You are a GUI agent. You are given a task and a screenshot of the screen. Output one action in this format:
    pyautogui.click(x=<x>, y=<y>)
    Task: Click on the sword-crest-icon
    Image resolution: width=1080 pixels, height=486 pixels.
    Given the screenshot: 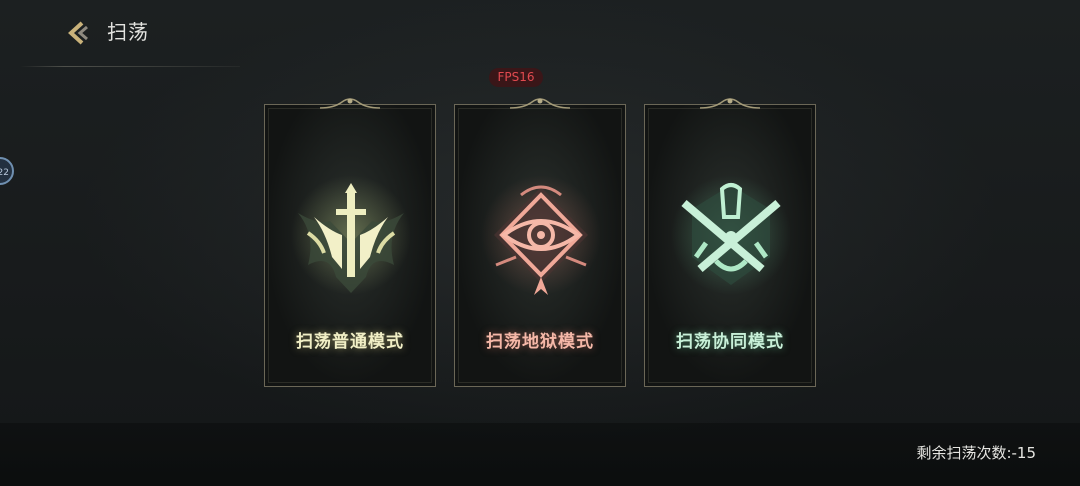 What is the action you would take?
    pyautogui.click(x=351, y=235)
    